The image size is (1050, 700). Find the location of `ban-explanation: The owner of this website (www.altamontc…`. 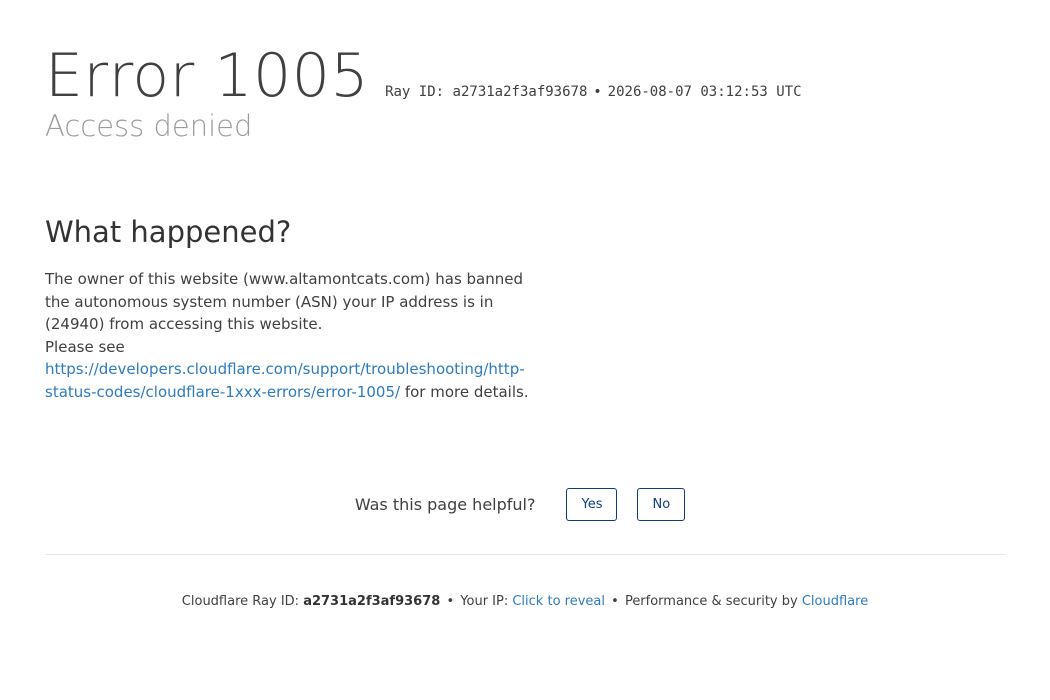

ban-explanation: The owner of this website (www.altamontc… is located at coordinates (284, 301).